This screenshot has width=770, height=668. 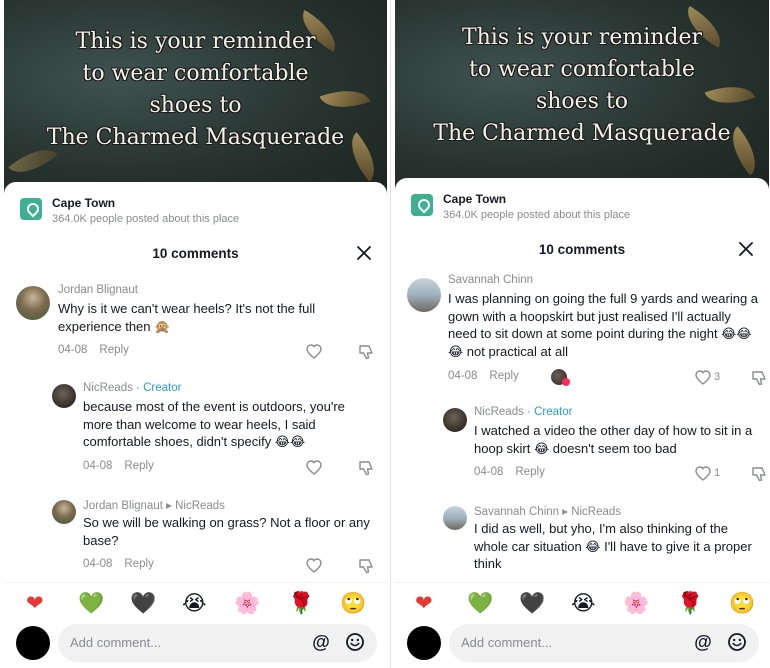 I want to click on like-count: 3, so click(x=717, y=377).